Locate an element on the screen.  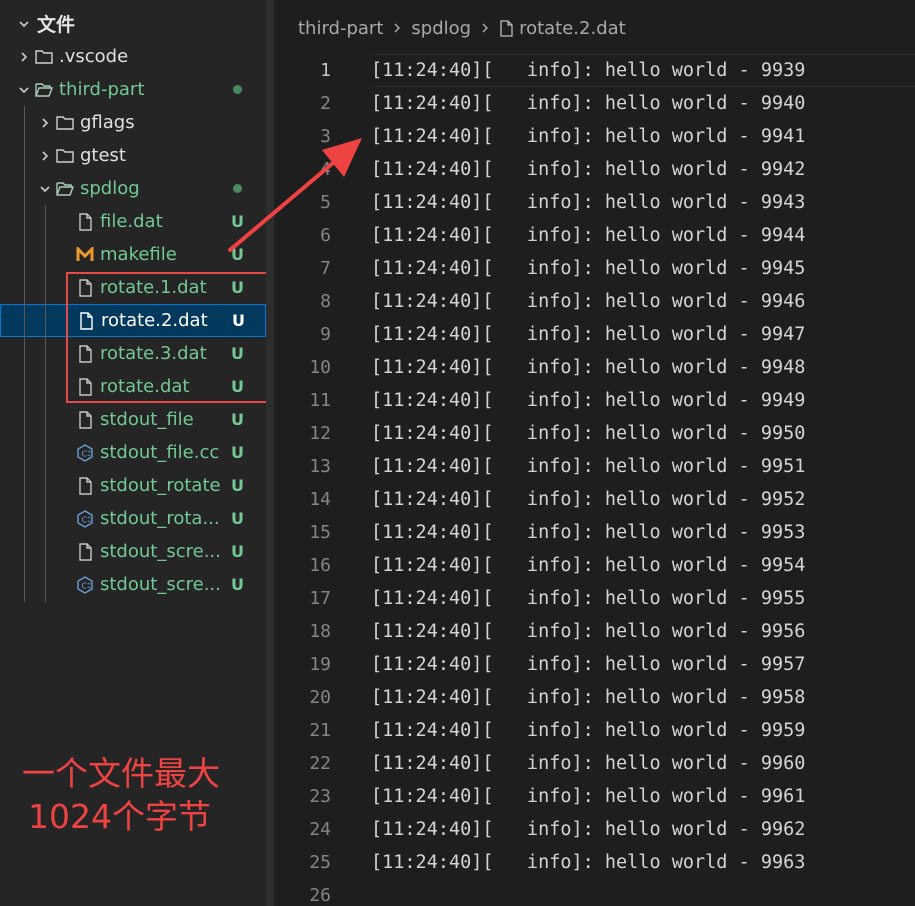
line-text: [11:24:40][ info]: hello world - 9947 is located at coordinates (588, 334).